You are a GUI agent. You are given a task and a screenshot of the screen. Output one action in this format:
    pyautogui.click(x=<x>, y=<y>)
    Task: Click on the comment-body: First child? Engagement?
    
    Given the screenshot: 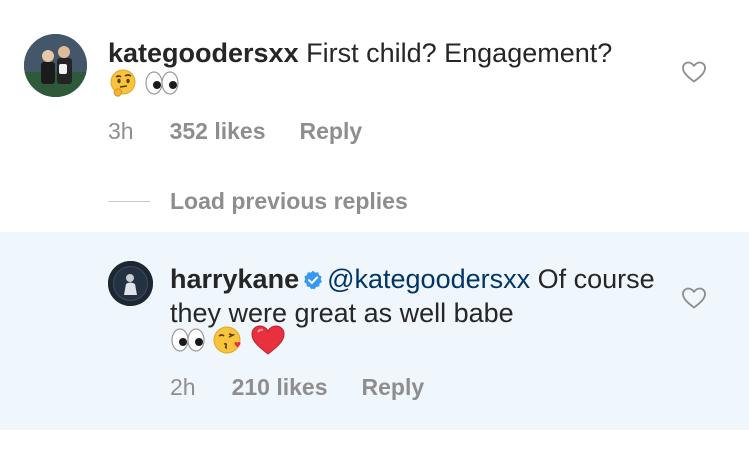 What is the action you would take?
    pyautogui.click(x=459, y=53)
    